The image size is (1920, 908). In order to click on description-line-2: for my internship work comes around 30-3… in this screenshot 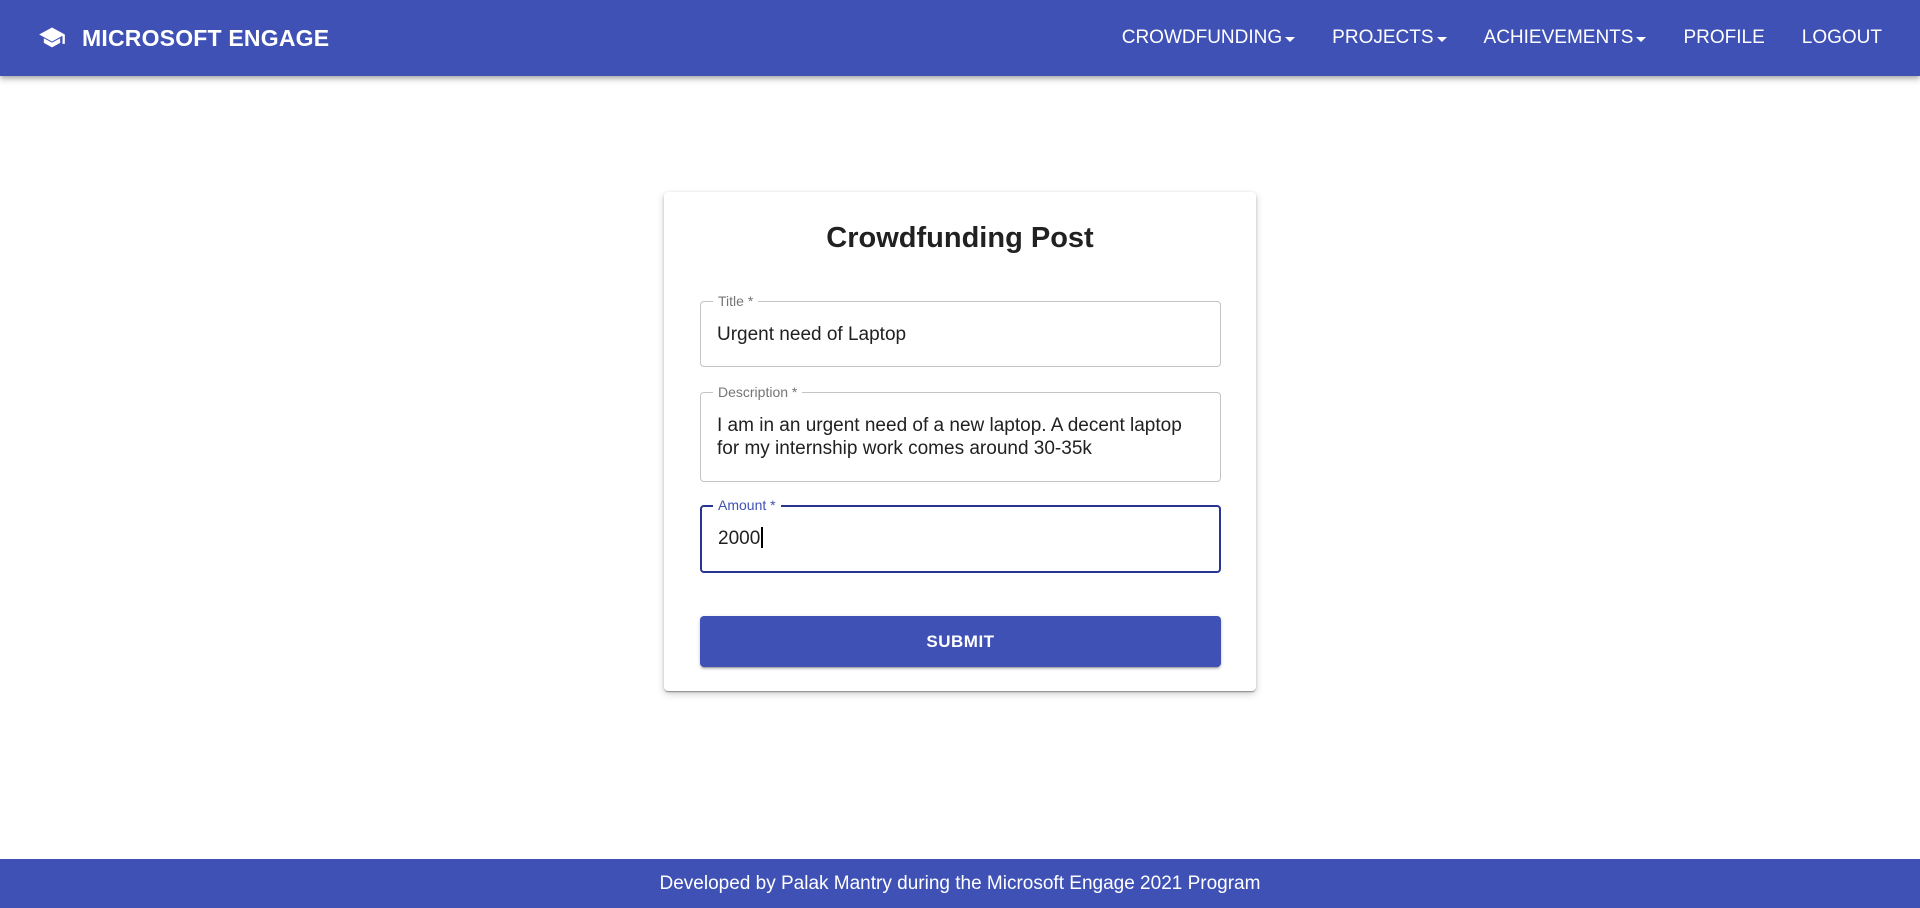, I will do `click(904, 448)`.